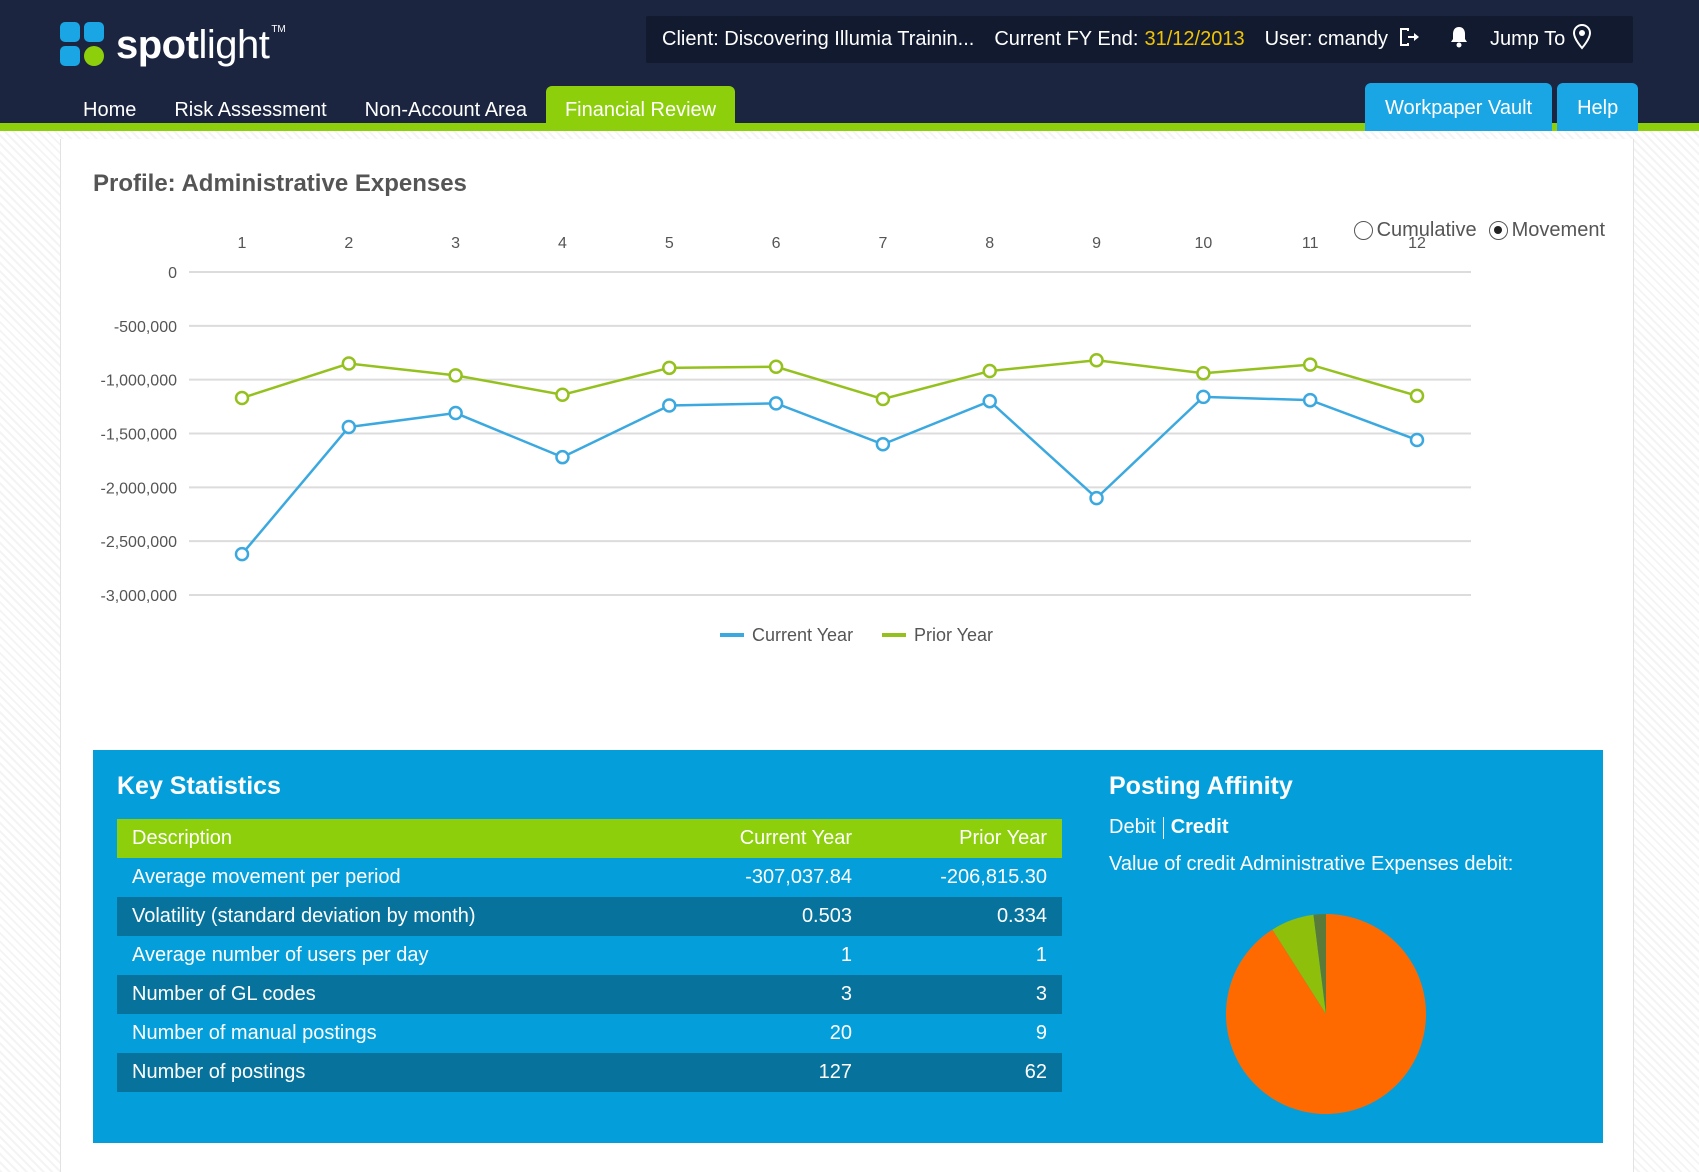 The image size is (1699, 1172). What do you see at coordinates (455, 243) in the screenshot?
I see `x-tick-label: 3` at bounding box center [455, 243].